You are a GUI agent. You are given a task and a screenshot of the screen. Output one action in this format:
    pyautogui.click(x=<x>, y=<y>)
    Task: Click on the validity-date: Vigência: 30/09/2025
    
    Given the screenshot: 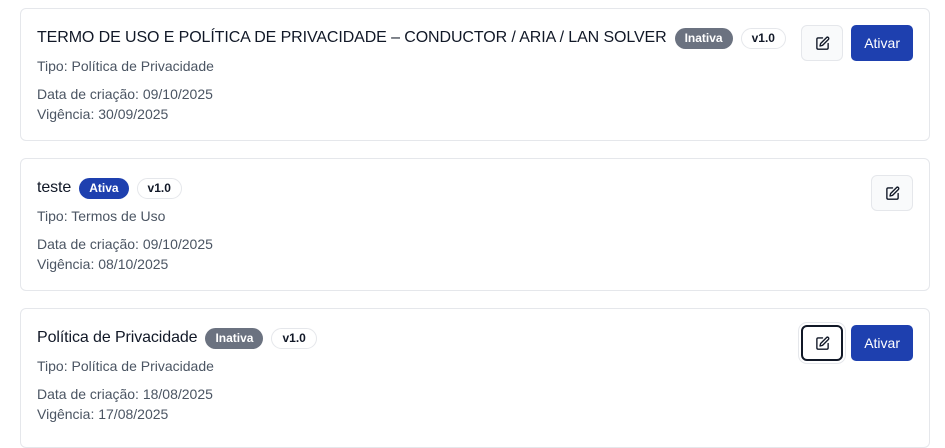 What is the action you would take?
    pyautogui.click(x=103, y=114)
    